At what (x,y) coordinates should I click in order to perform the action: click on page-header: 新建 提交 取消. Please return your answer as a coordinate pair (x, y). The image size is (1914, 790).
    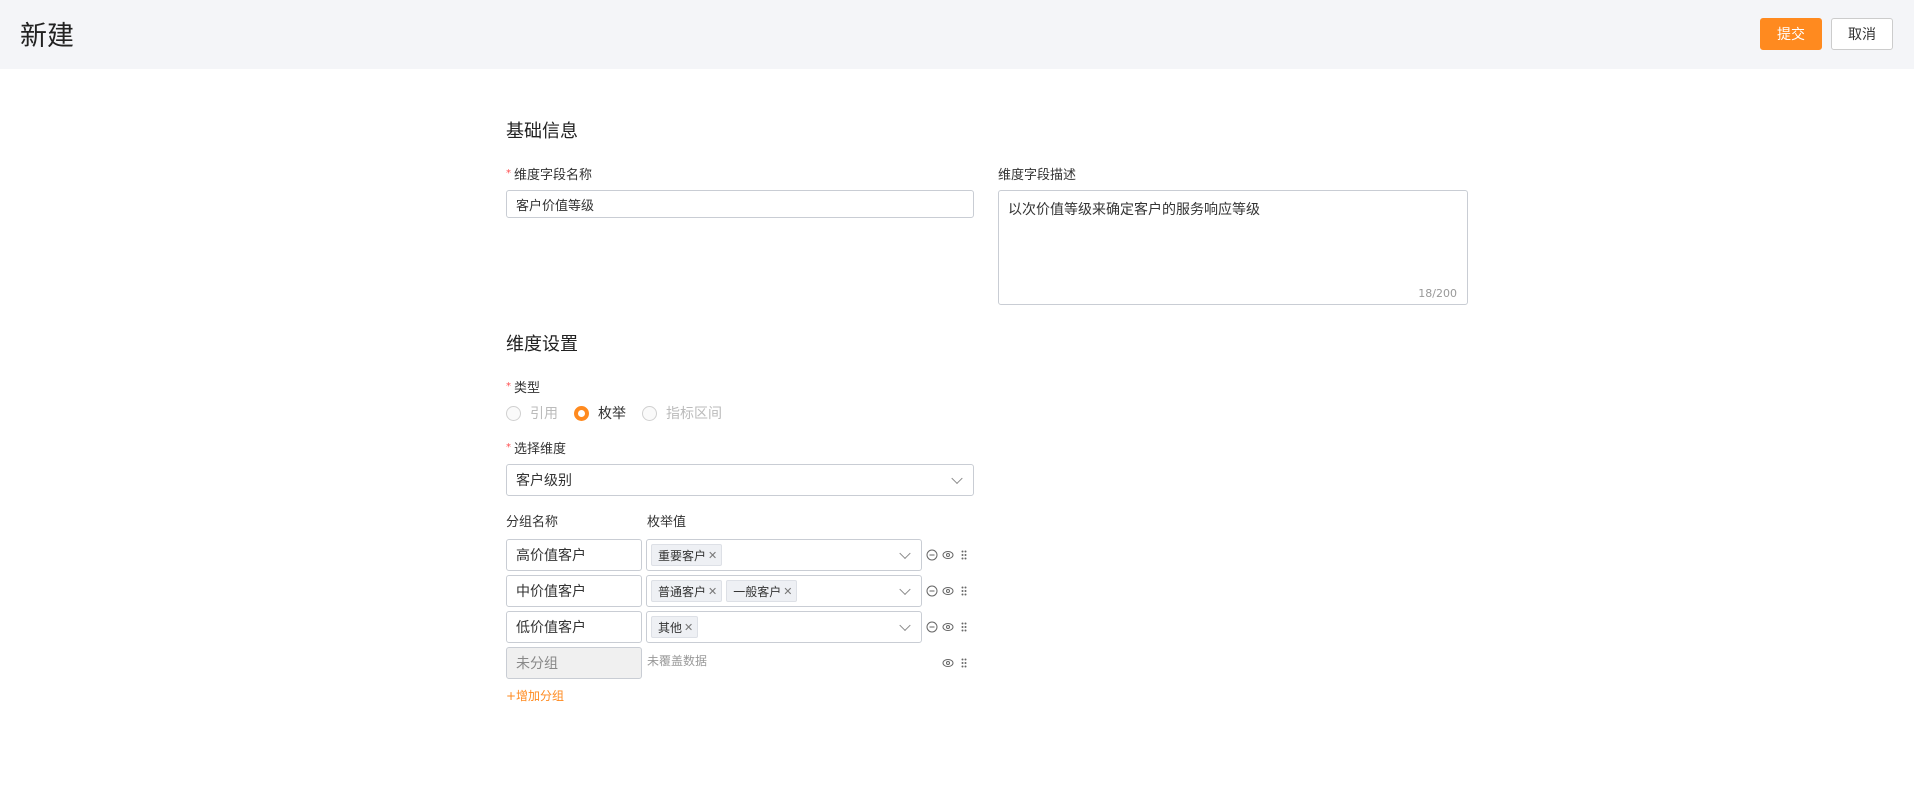
    Looking at the image, I should click on (957, 34).